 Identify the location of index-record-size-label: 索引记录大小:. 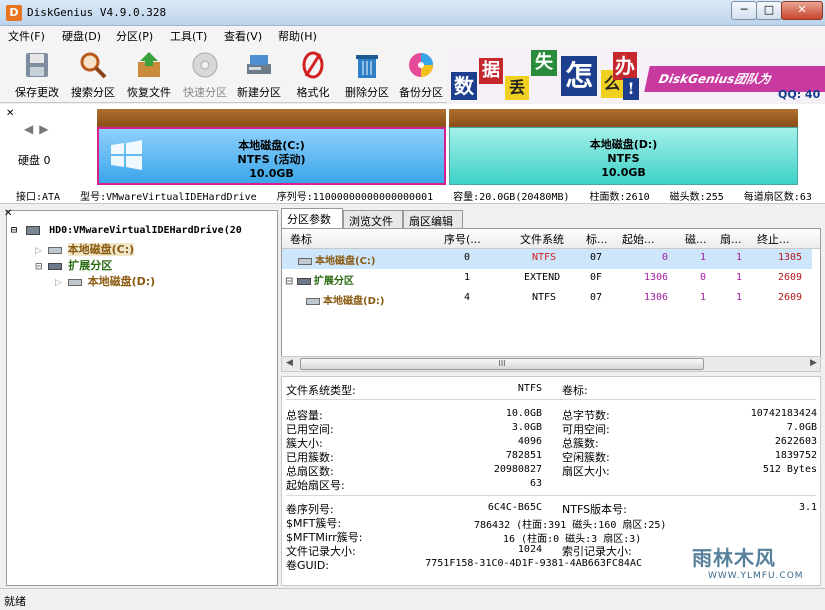
(597, 551).